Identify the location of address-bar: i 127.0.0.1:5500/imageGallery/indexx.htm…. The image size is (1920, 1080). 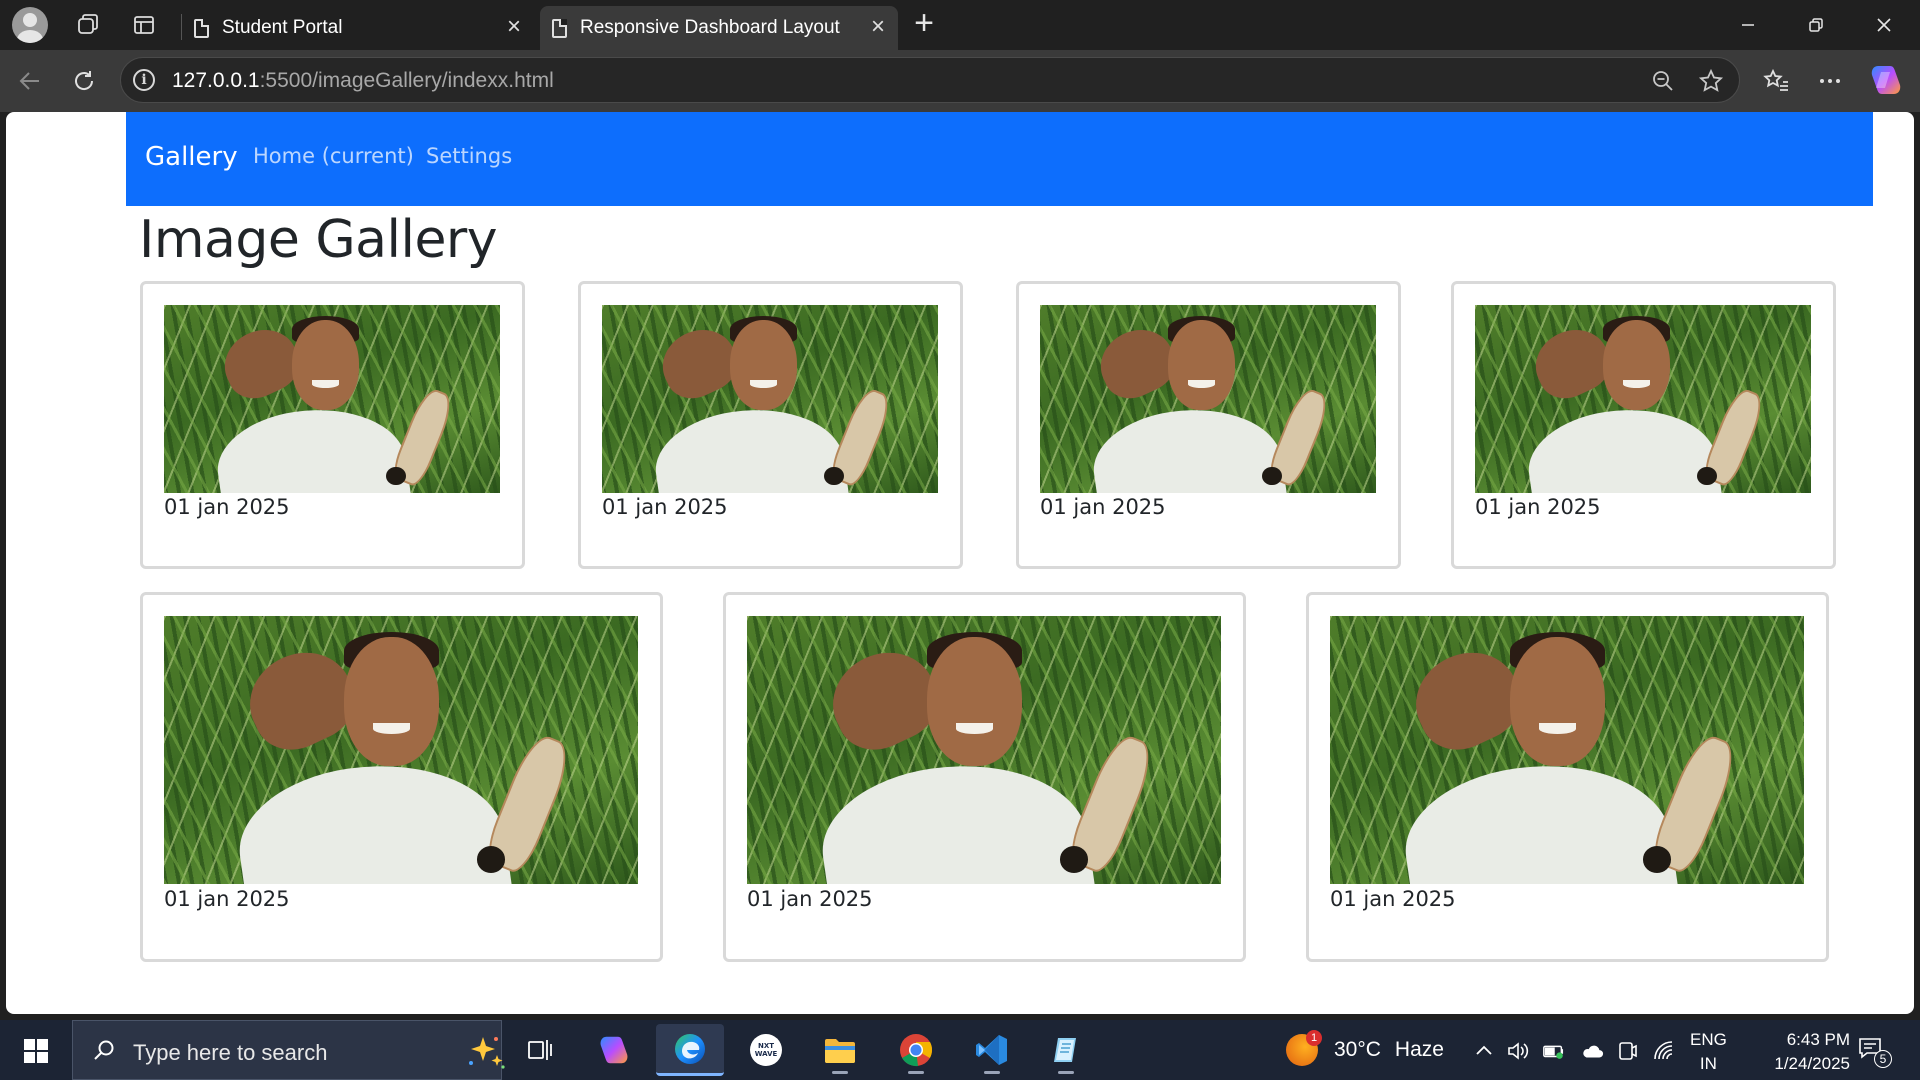
(930, 80).